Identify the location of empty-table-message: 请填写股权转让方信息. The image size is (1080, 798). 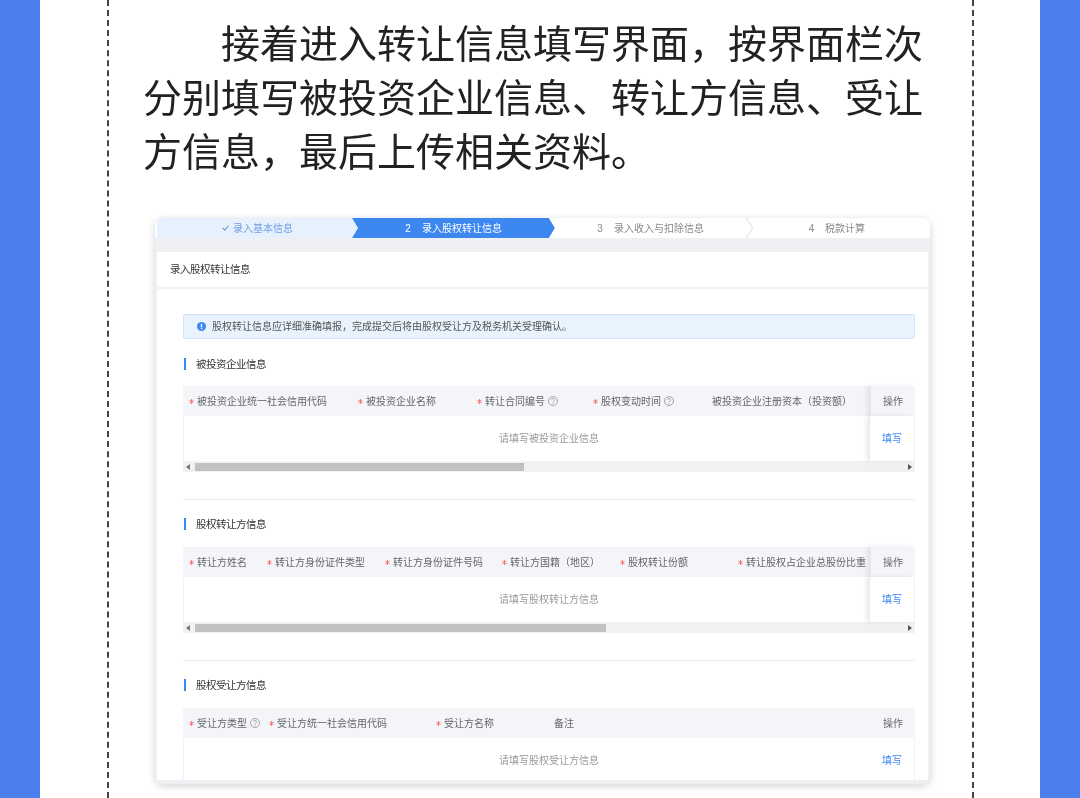
(549, 599).